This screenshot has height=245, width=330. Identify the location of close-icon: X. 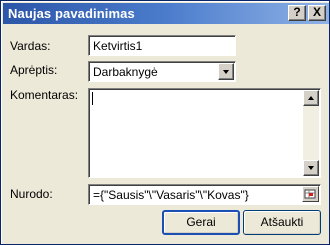
(316, 12).